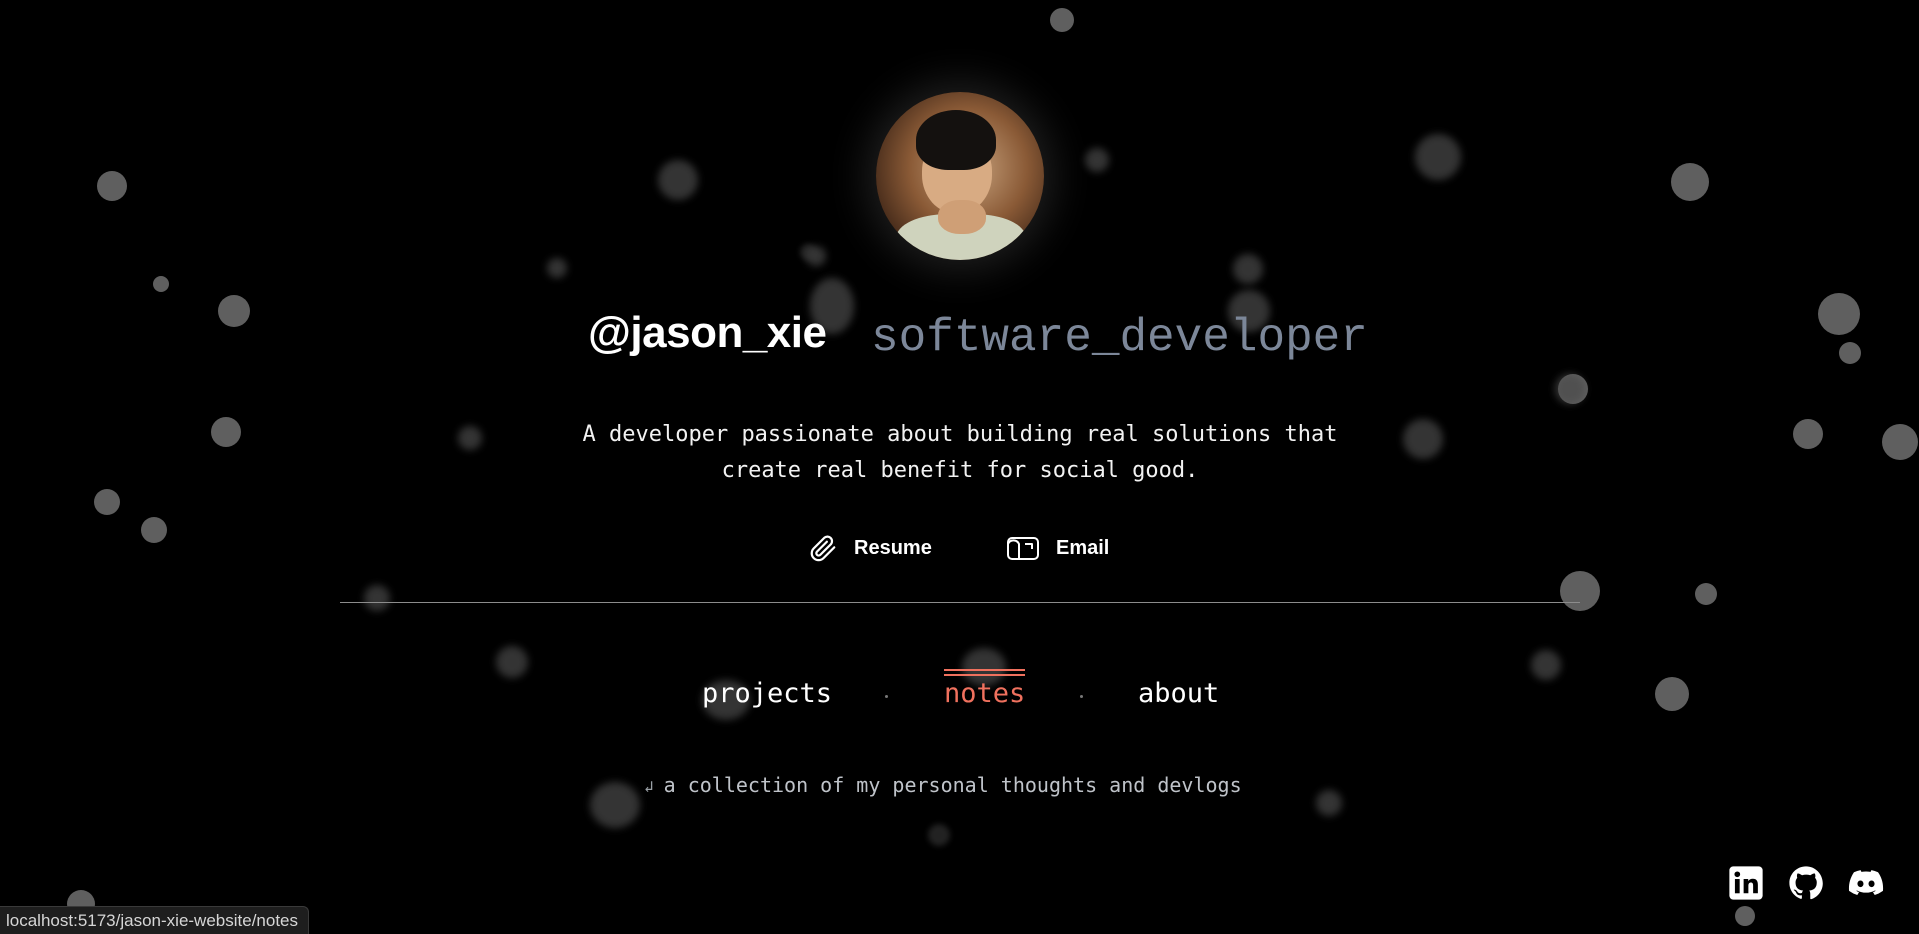 This screenshot has width=1919, height=934. What do you see at coordinates (985, 693) in the screenshot?
I see `tab-notes-label: notes` at bounding box center [985, 693].